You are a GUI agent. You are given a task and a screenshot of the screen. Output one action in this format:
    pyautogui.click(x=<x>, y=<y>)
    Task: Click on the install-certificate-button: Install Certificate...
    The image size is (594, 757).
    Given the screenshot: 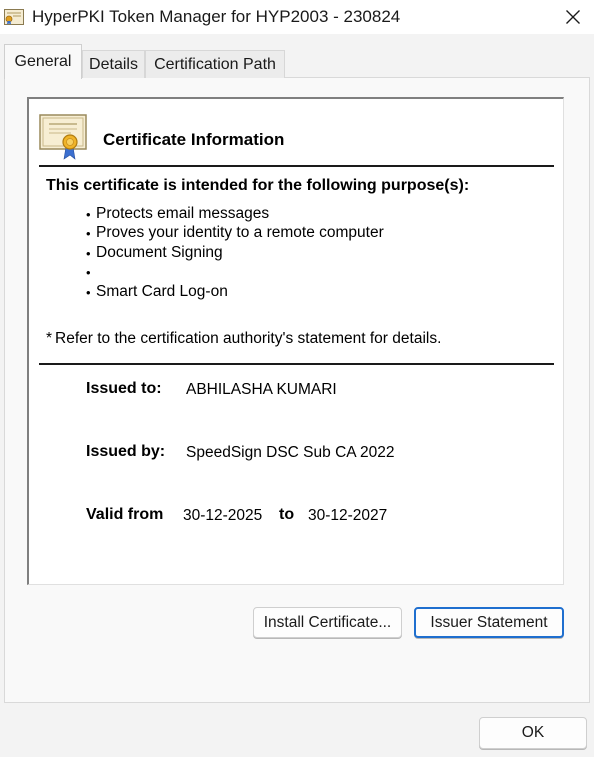 What is the action you would take?
    pyautogui.click(x=327, y=622)
    